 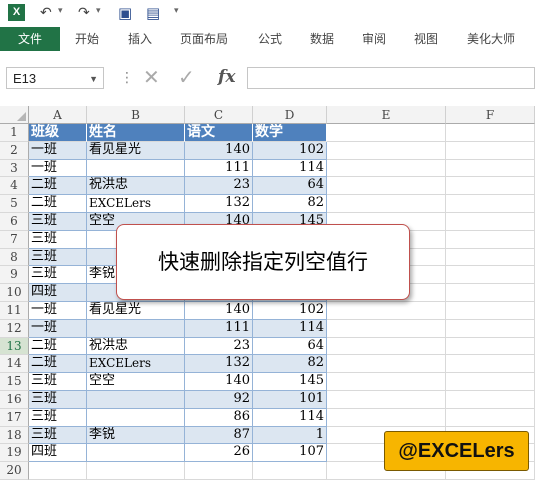 I want to click on cell-b19, so click(x=136, y=453).